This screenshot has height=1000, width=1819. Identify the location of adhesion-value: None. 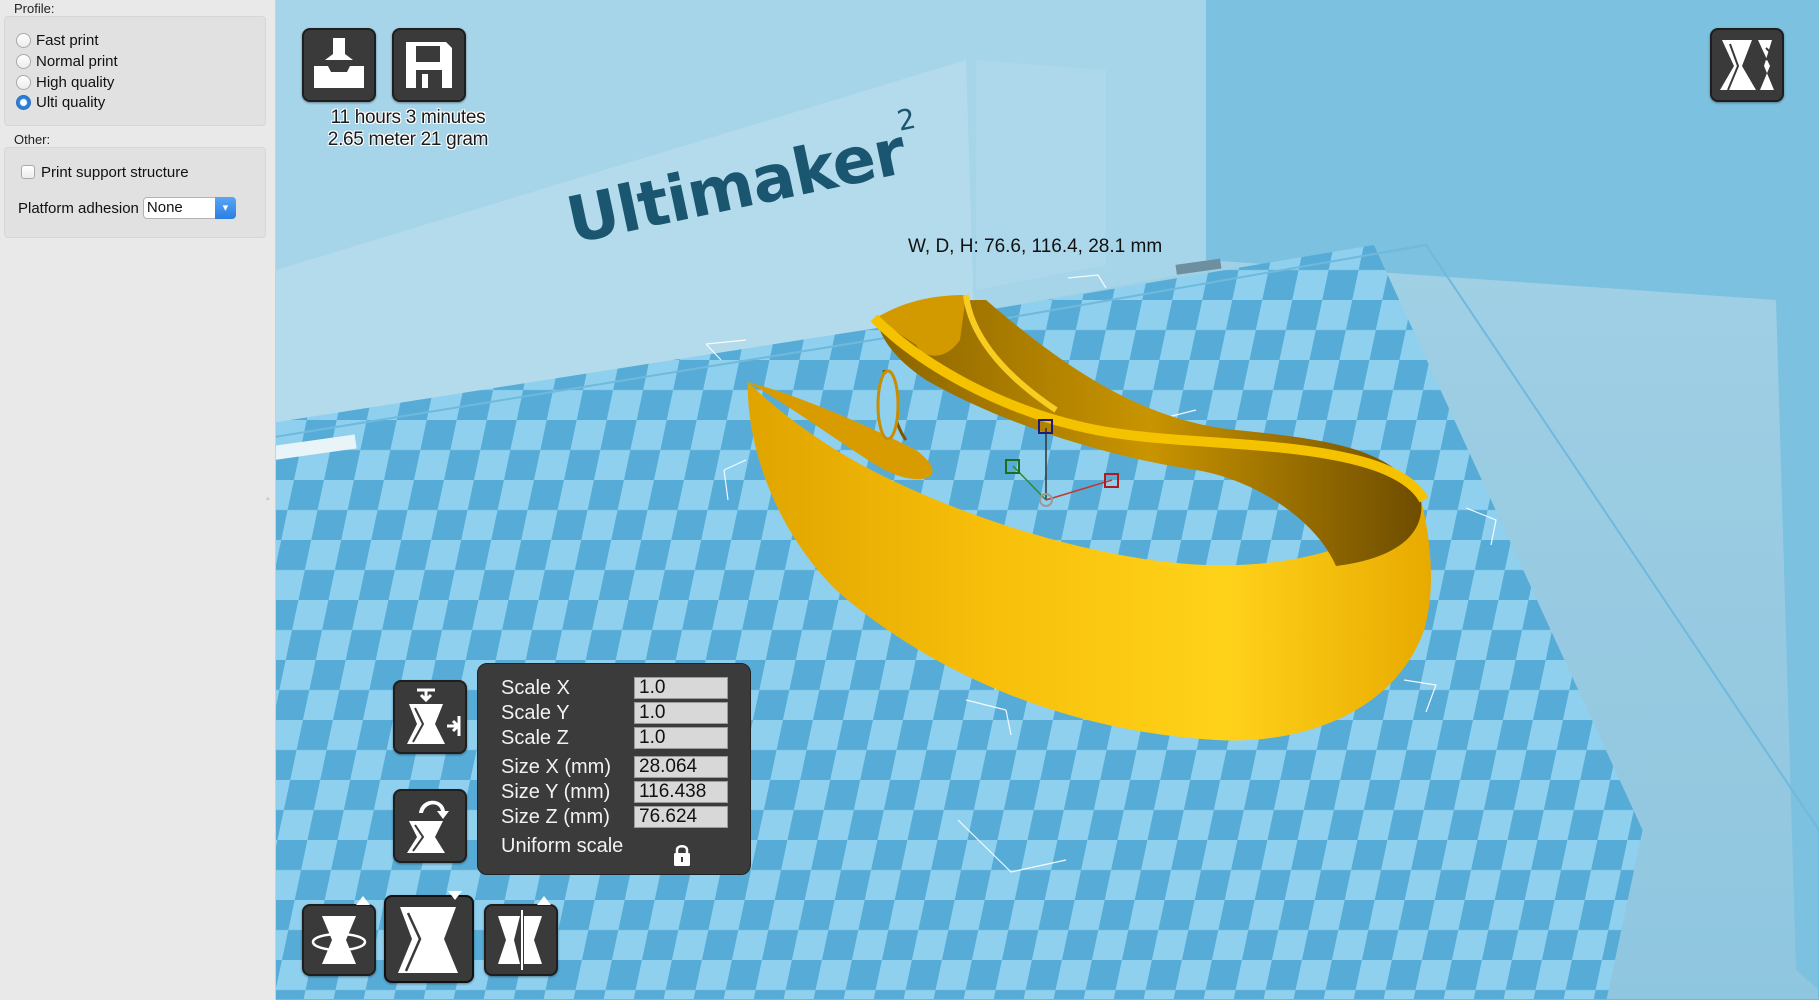
(164, 207).